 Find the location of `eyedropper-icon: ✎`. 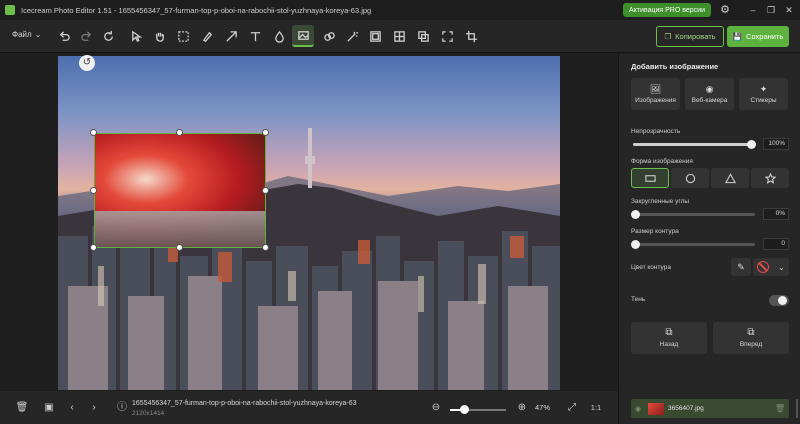

eyedropper-icon: ✎ is located at coordinates (741, 267).